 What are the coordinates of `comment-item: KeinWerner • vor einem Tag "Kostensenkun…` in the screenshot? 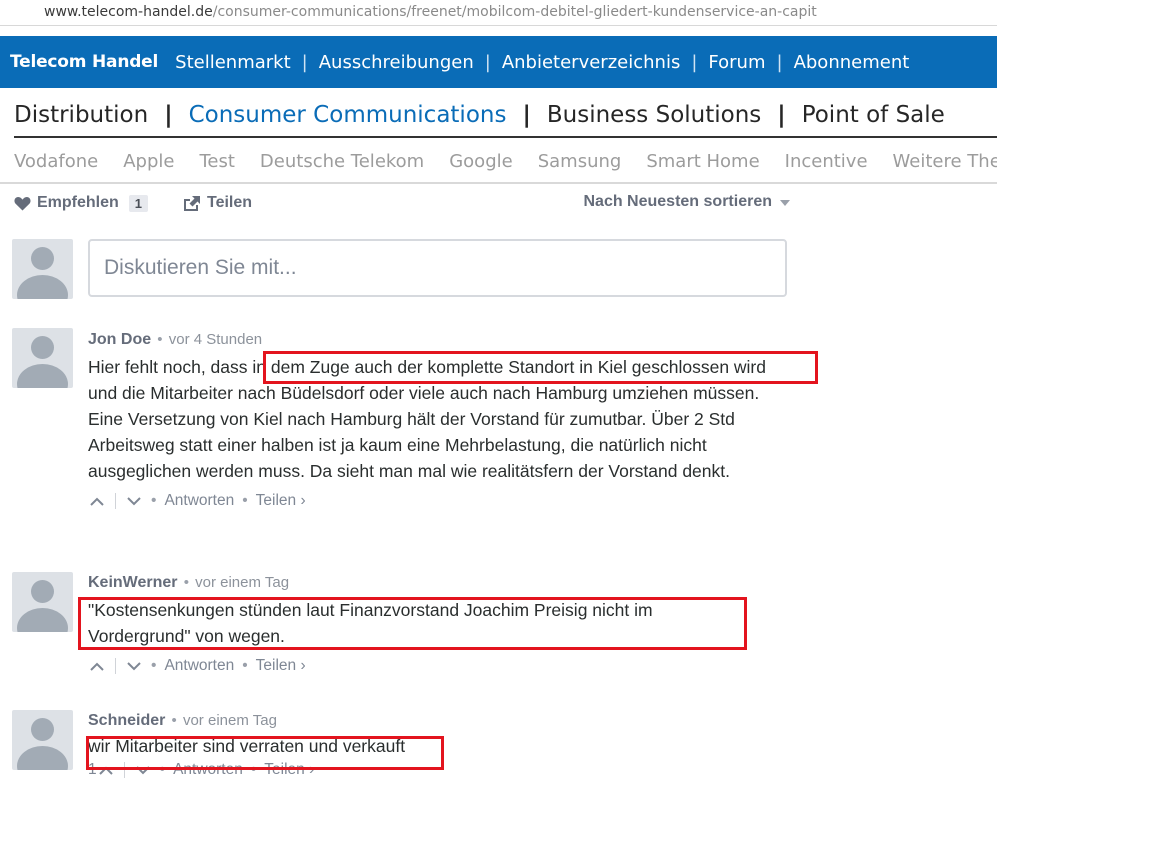 It's located at (438, 625).